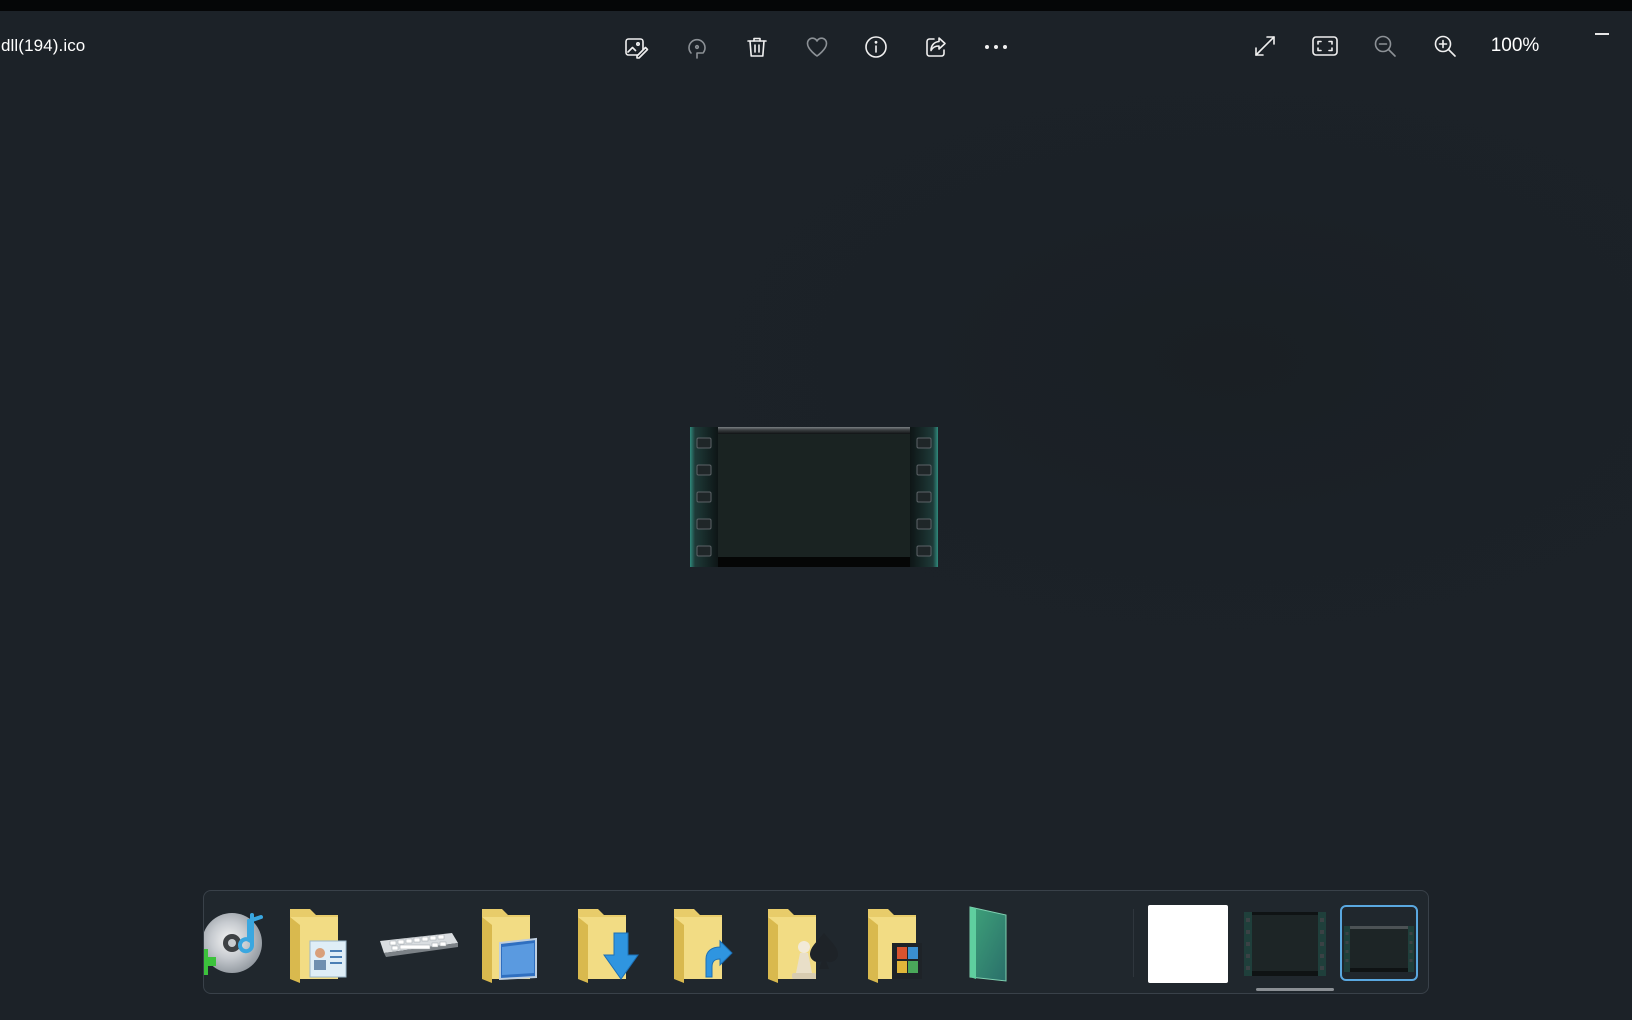 The height and width of the screenshot is (1020, 1632). What do you see at coordinates (1188, 944) in the screenshot?
I see `filmstrip-item-white-image` at bounding box center [1188, 944].